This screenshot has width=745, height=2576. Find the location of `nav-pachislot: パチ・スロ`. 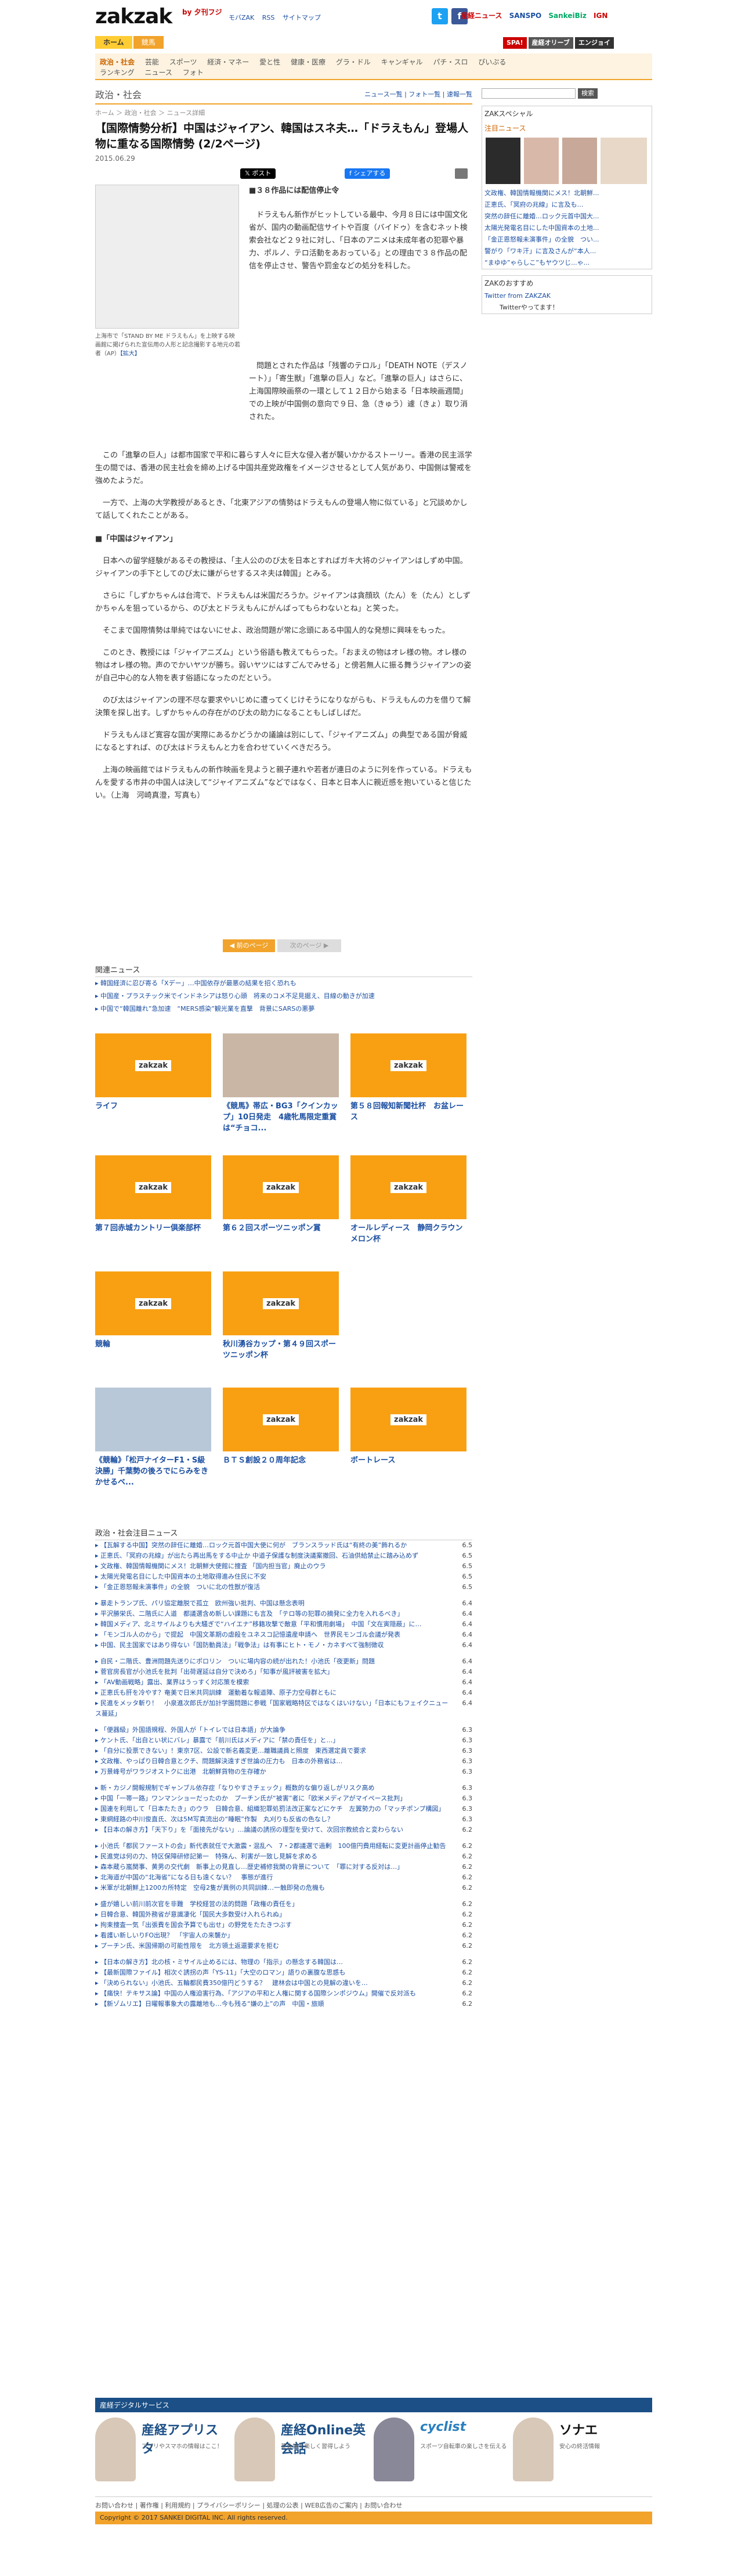

nav-pachislot: パチ・スロ is located at coordinates (451, 62).